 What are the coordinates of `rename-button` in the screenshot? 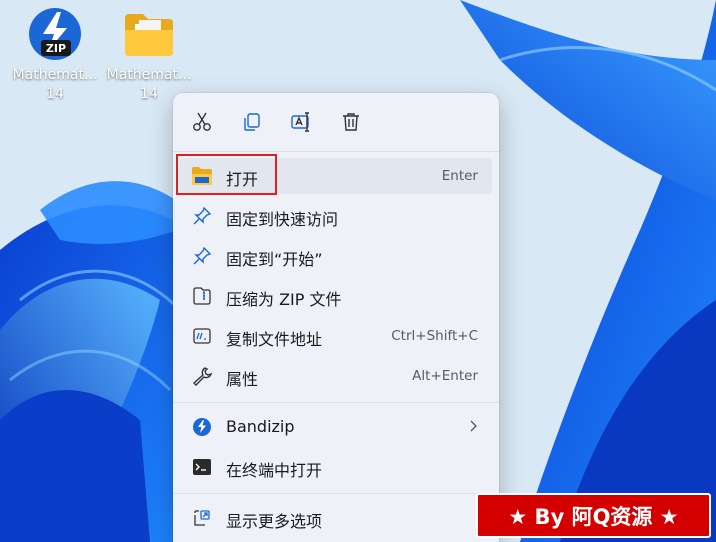 It's located at (301, 122).